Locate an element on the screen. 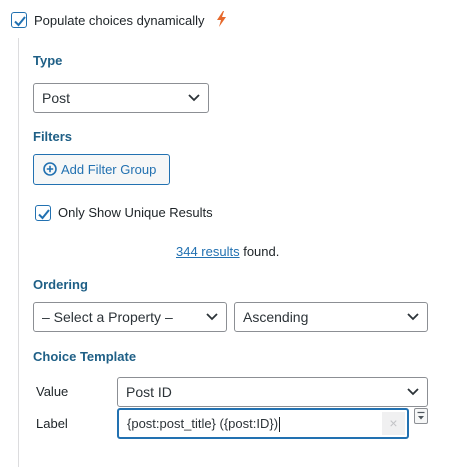 Image resolution: width=451 pixels, height=467 pixels. label-row-label: Label is located at coordinates (52, 423).